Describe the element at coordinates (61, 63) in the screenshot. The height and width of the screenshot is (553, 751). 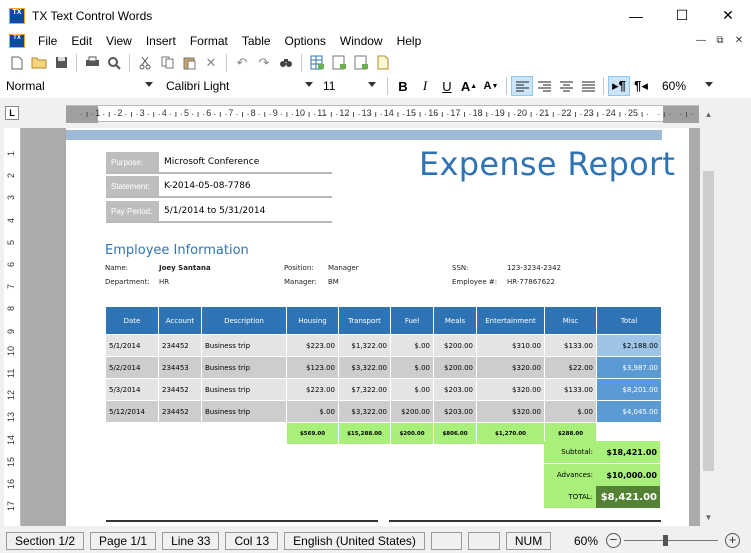
I see `save-icon` at that location.